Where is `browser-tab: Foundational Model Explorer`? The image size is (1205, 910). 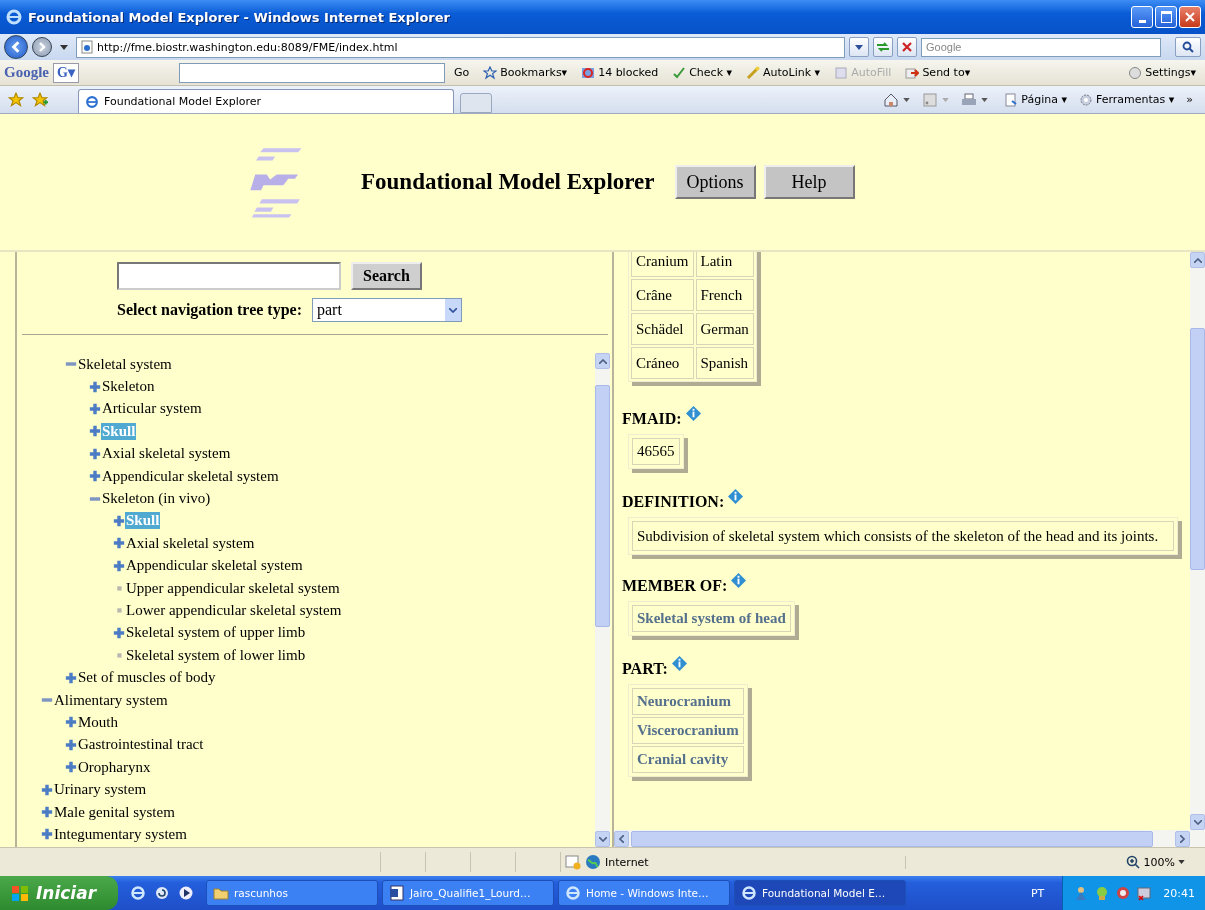 browser-tab: Foundational Model Explorer is located at coordinates (266, 101).